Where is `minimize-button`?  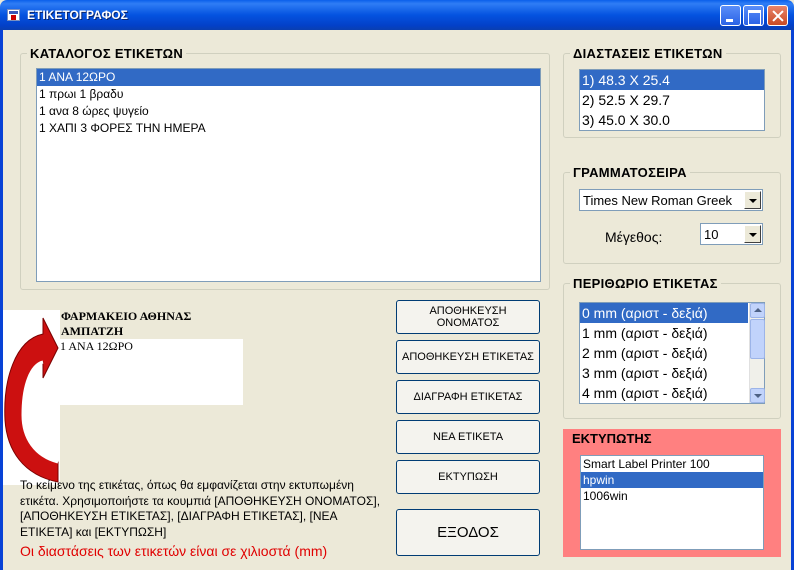
minimize-button is located at coordinates (730, 15).